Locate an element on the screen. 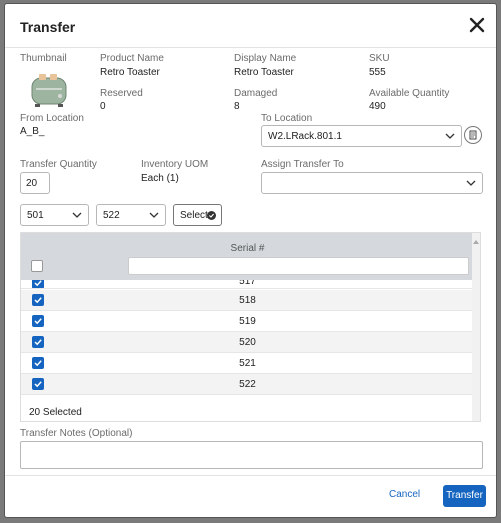 The image size is (501, 523). table-row: 518 is located at coordinates (247, 300).